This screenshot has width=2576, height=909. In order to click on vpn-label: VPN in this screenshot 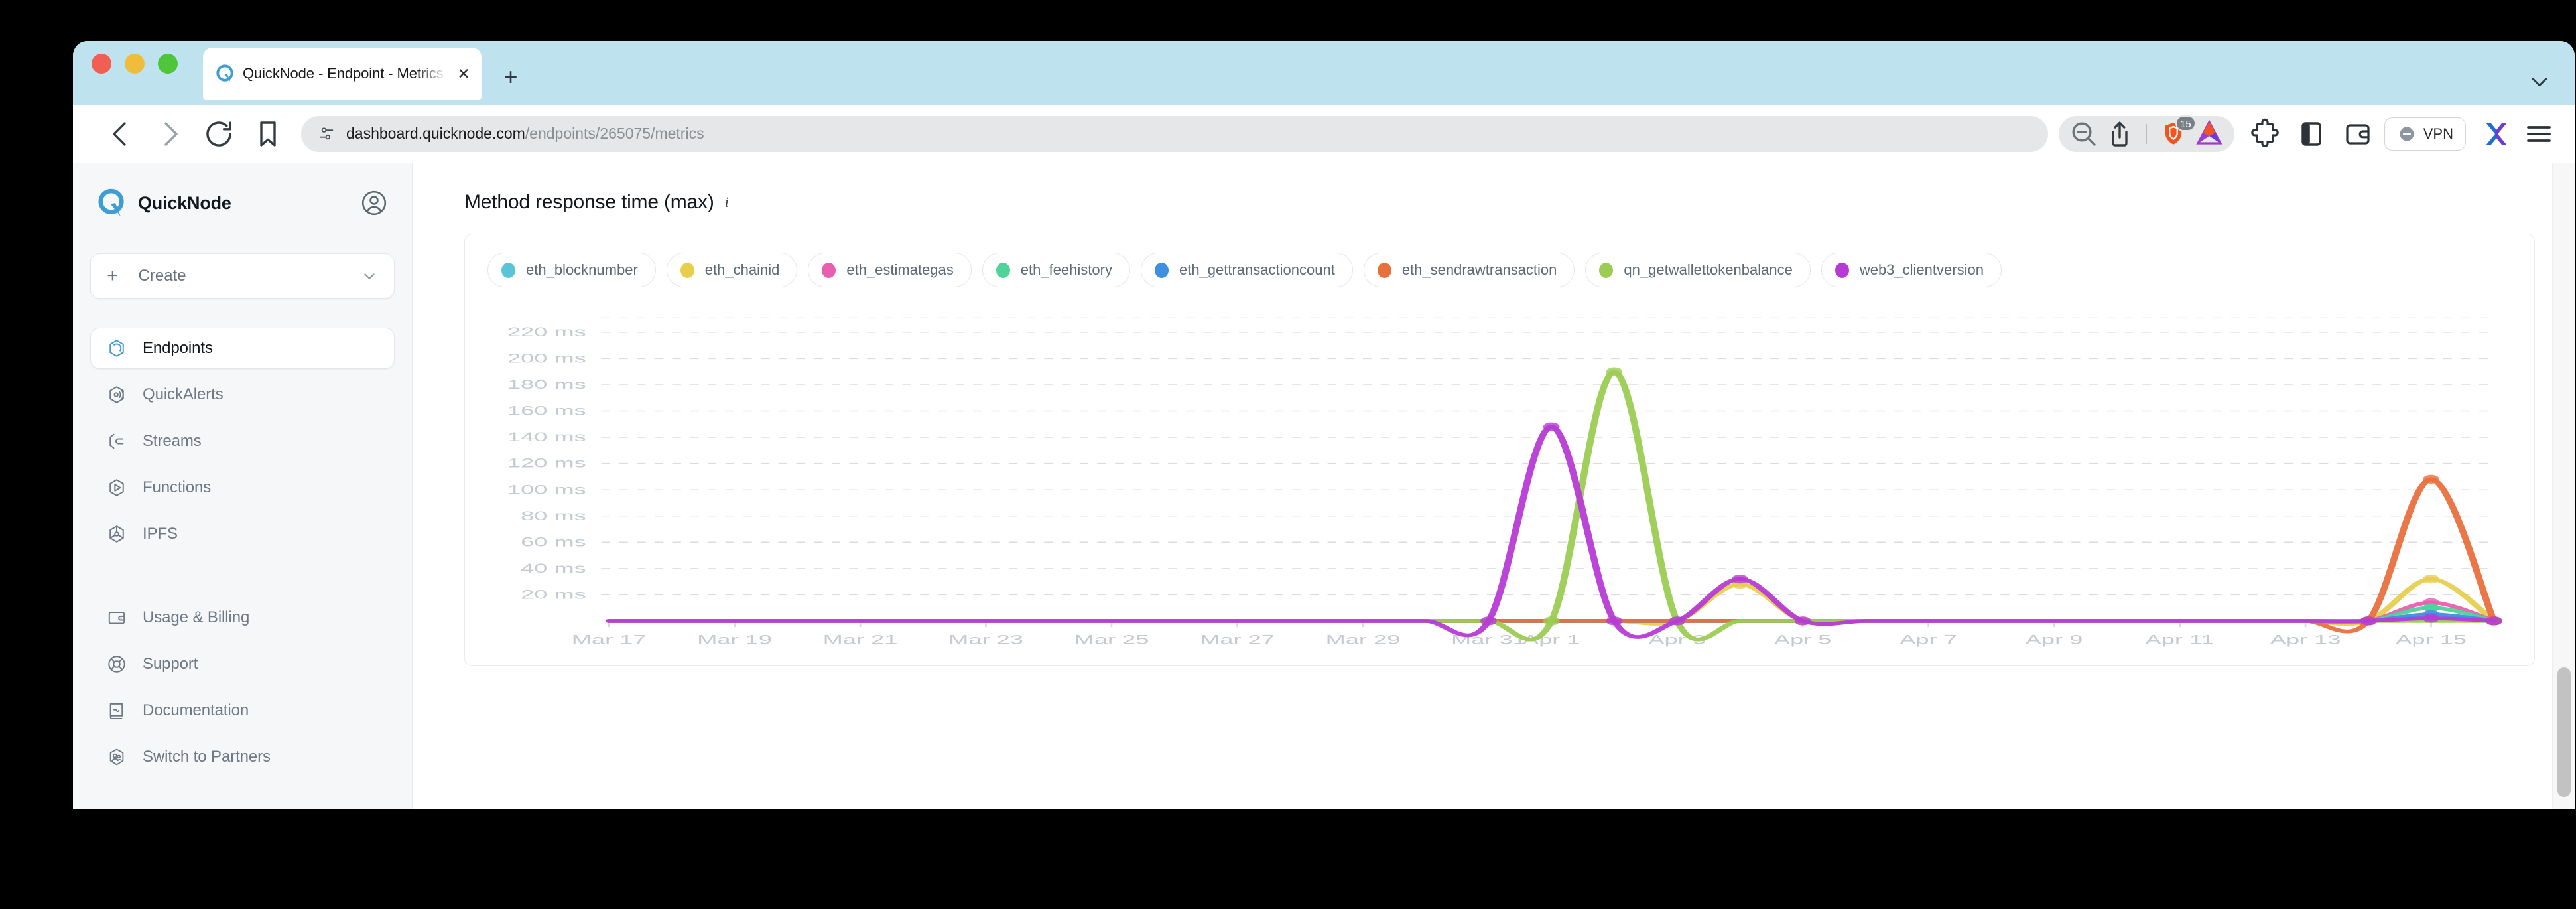, I will do `click(2438, 133)`.